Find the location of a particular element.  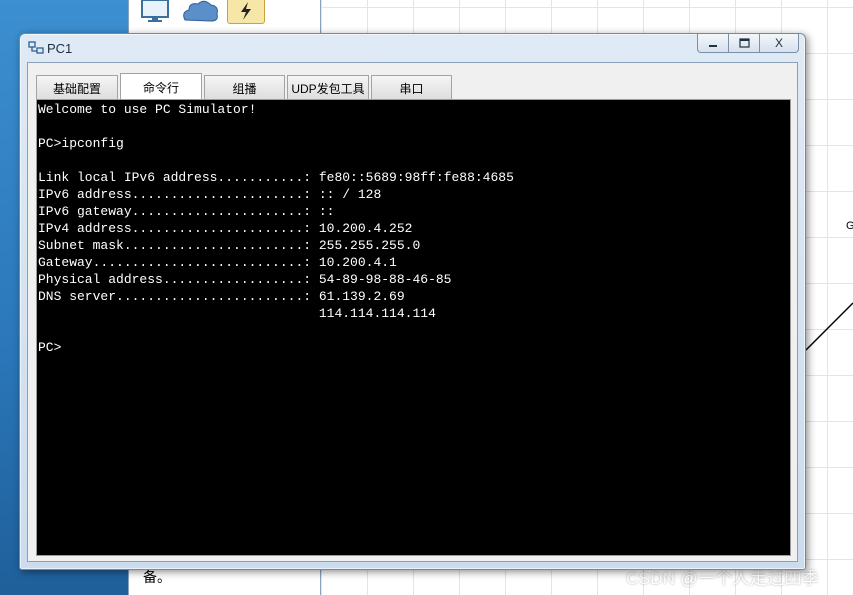

maximize-icon is located at coordinates (744, 43).